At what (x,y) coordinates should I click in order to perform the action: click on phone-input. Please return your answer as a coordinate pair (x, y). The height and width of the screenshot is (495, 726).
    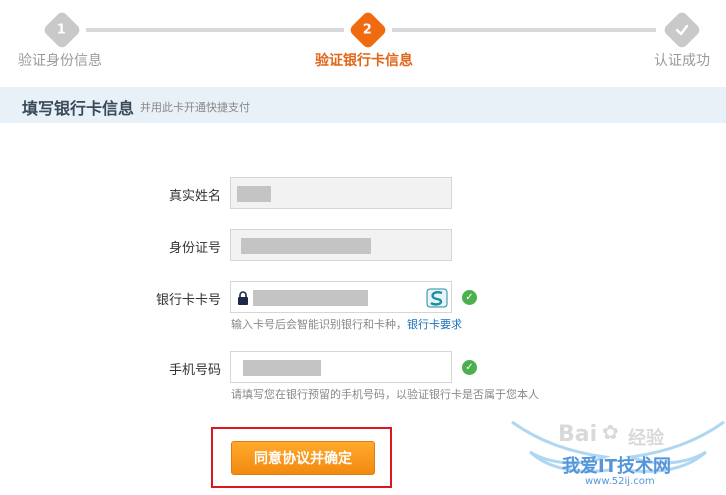
    Looking at the image, I should click on (341, 367).